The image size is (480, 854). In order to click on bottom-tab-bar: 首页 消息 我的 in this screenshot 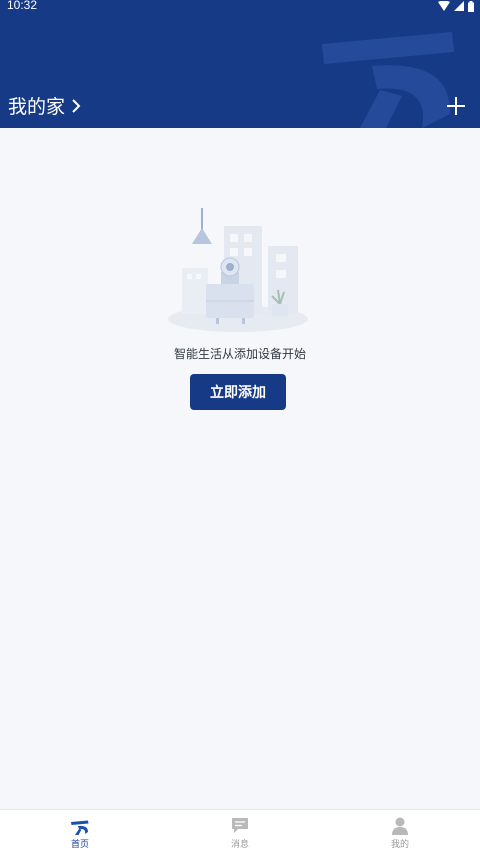, I will do `click(240, 831)`.